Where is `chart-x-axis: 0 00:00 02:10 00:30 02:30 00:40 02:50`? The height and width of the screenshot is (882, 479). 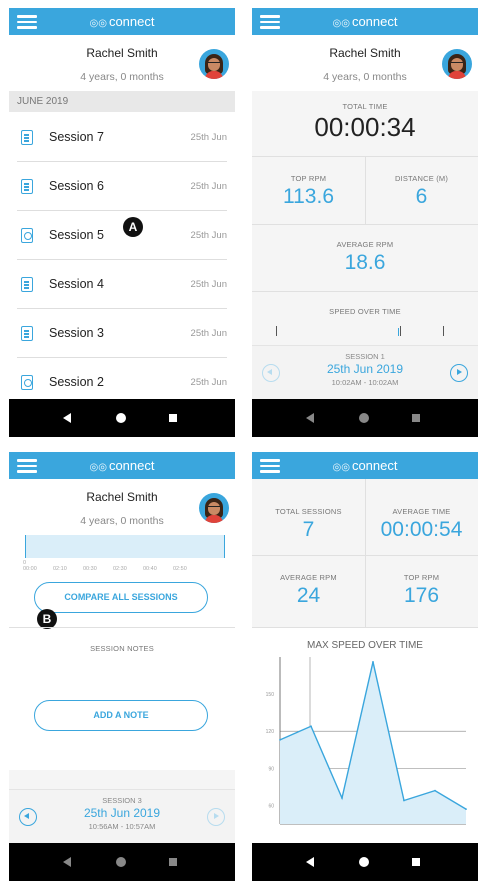 chart-x-axis: 0 00:00 02:10 00:30 02:30 00:40 02:50 is located at coordinates (122, 565).